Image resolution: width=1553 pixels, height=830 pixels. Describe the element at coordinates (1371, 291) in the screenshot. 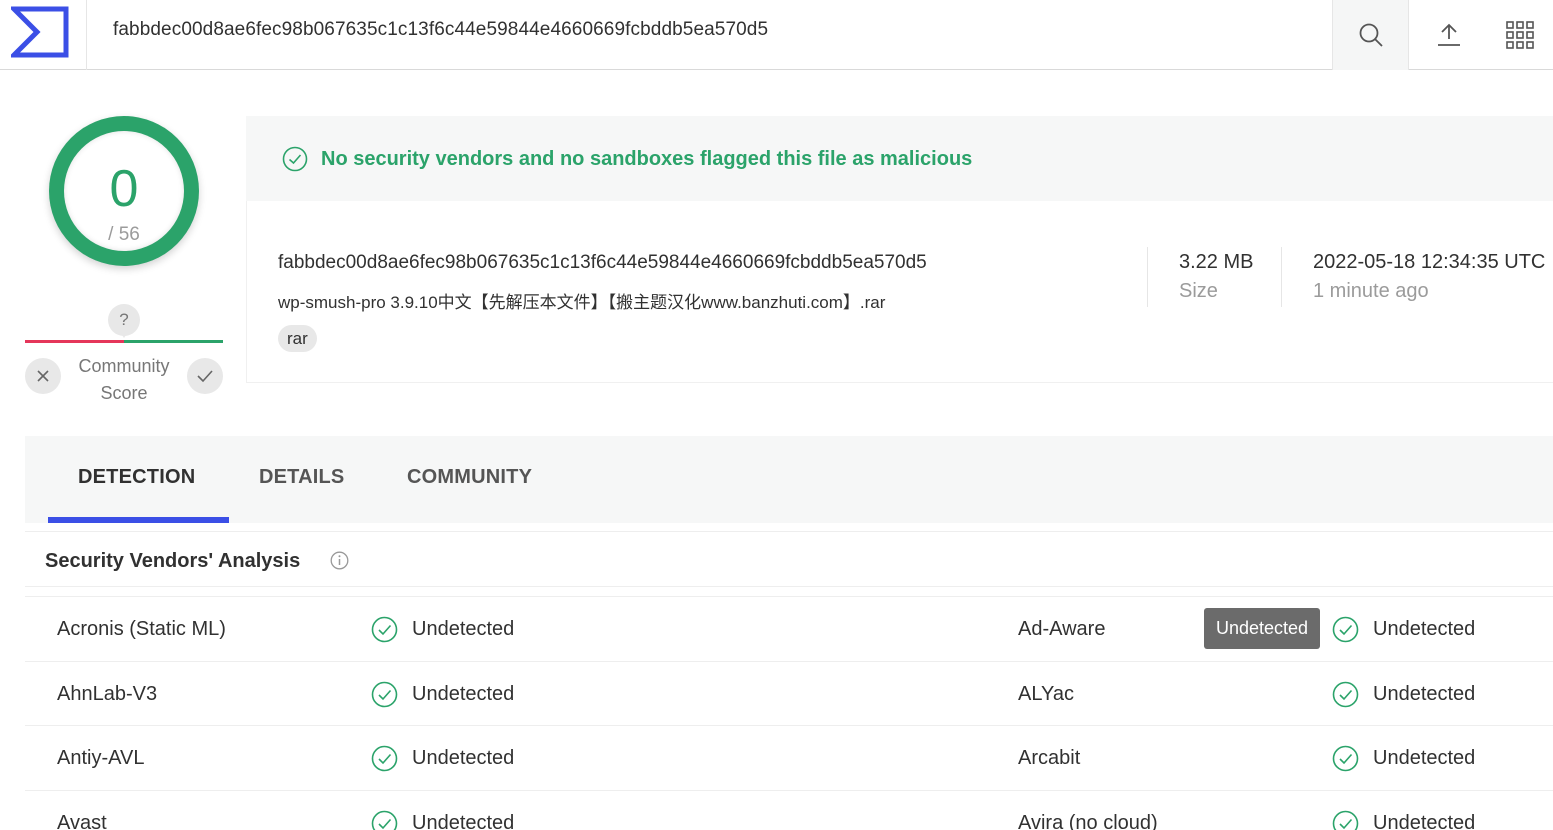

I see `analysis-date-relative: 1 minute ago` at that location.